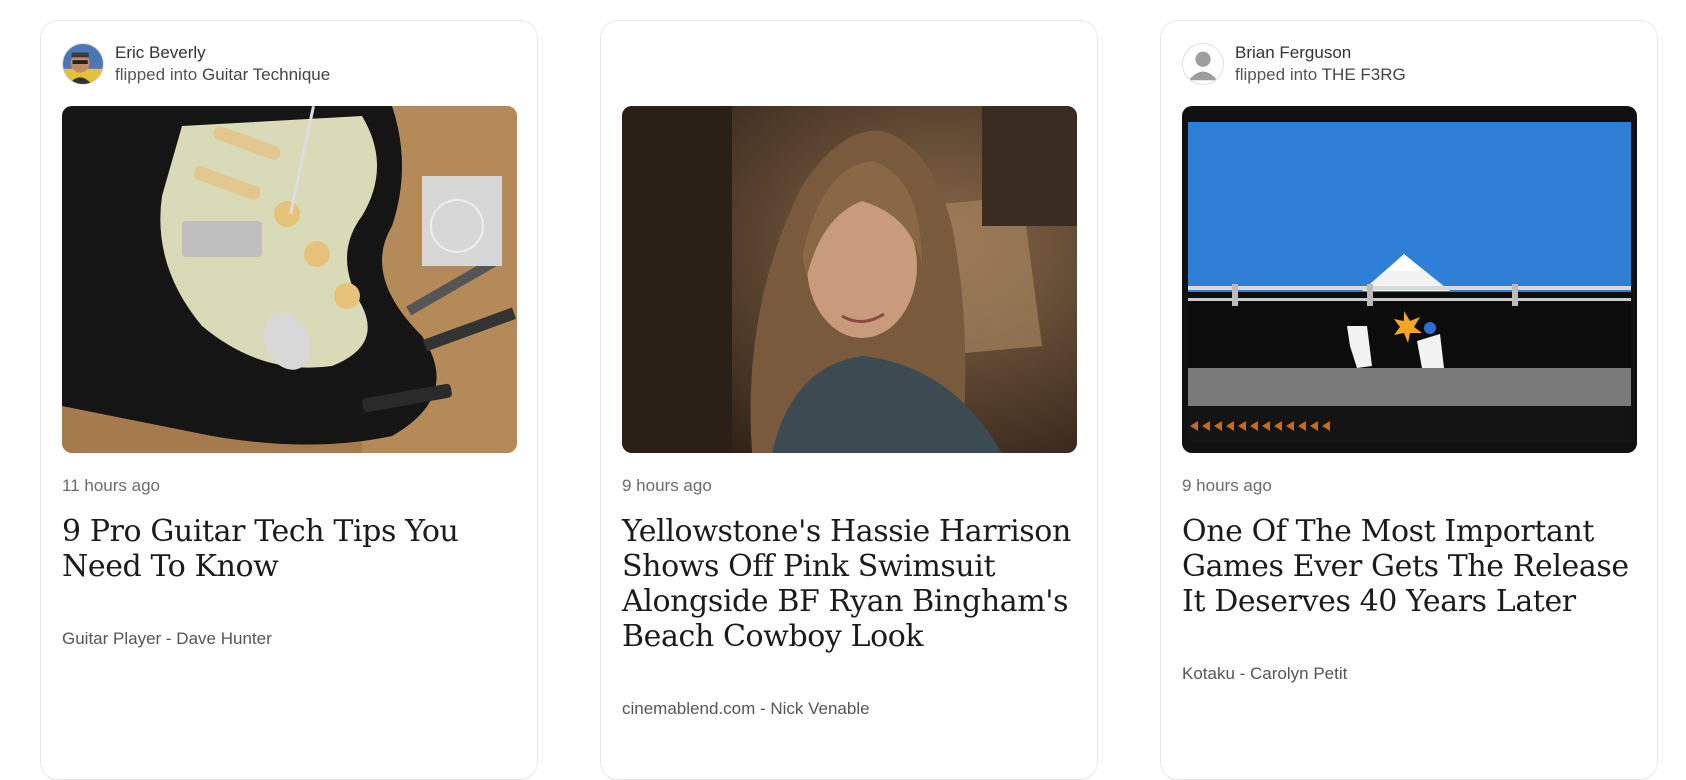 Image resolution: width=1686 pixels, height=780 pixels. What do you see at coordinates (222, 53) in the screenshot?
I see `user-name: Eric Beverly` at bounding box center [222, 53].